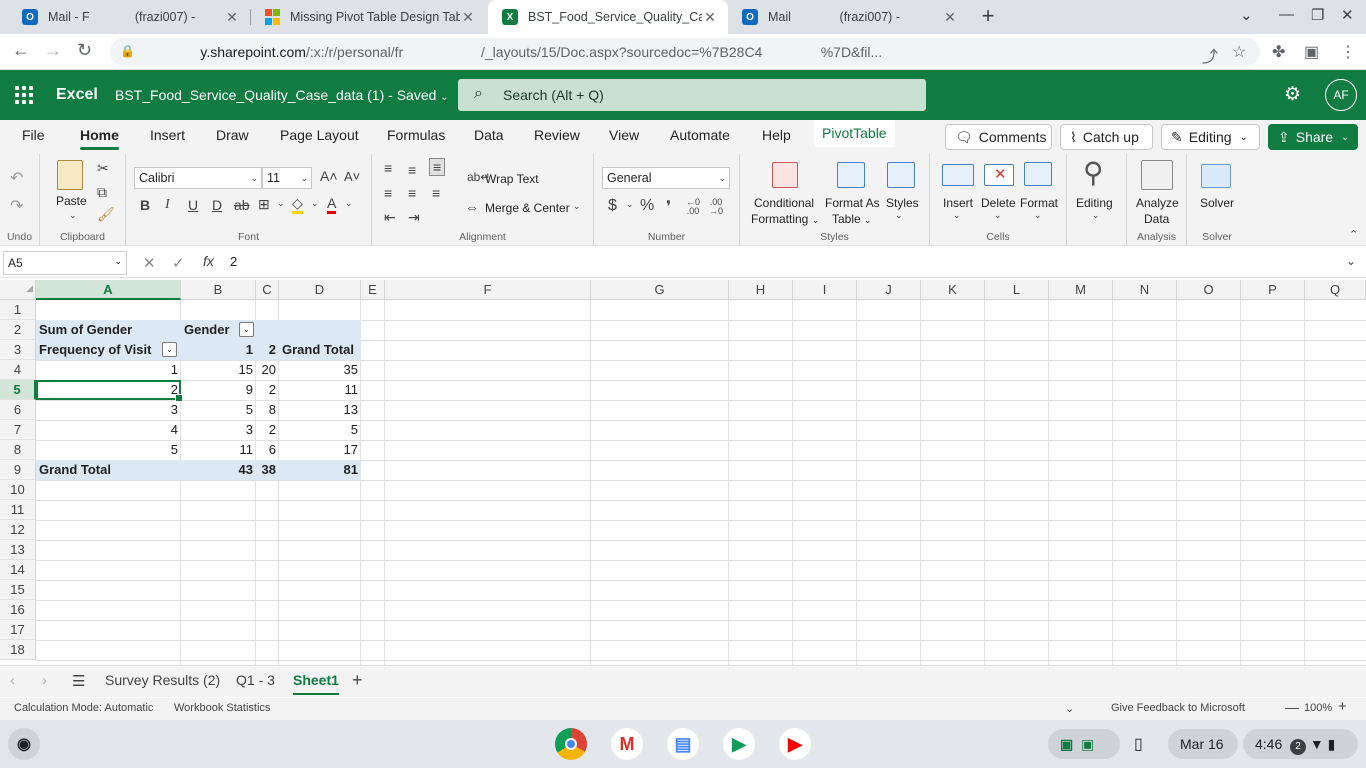 This screenshot has width=1366, height=768. I want to click on borders-icon: ⊞, so click(264, 204).